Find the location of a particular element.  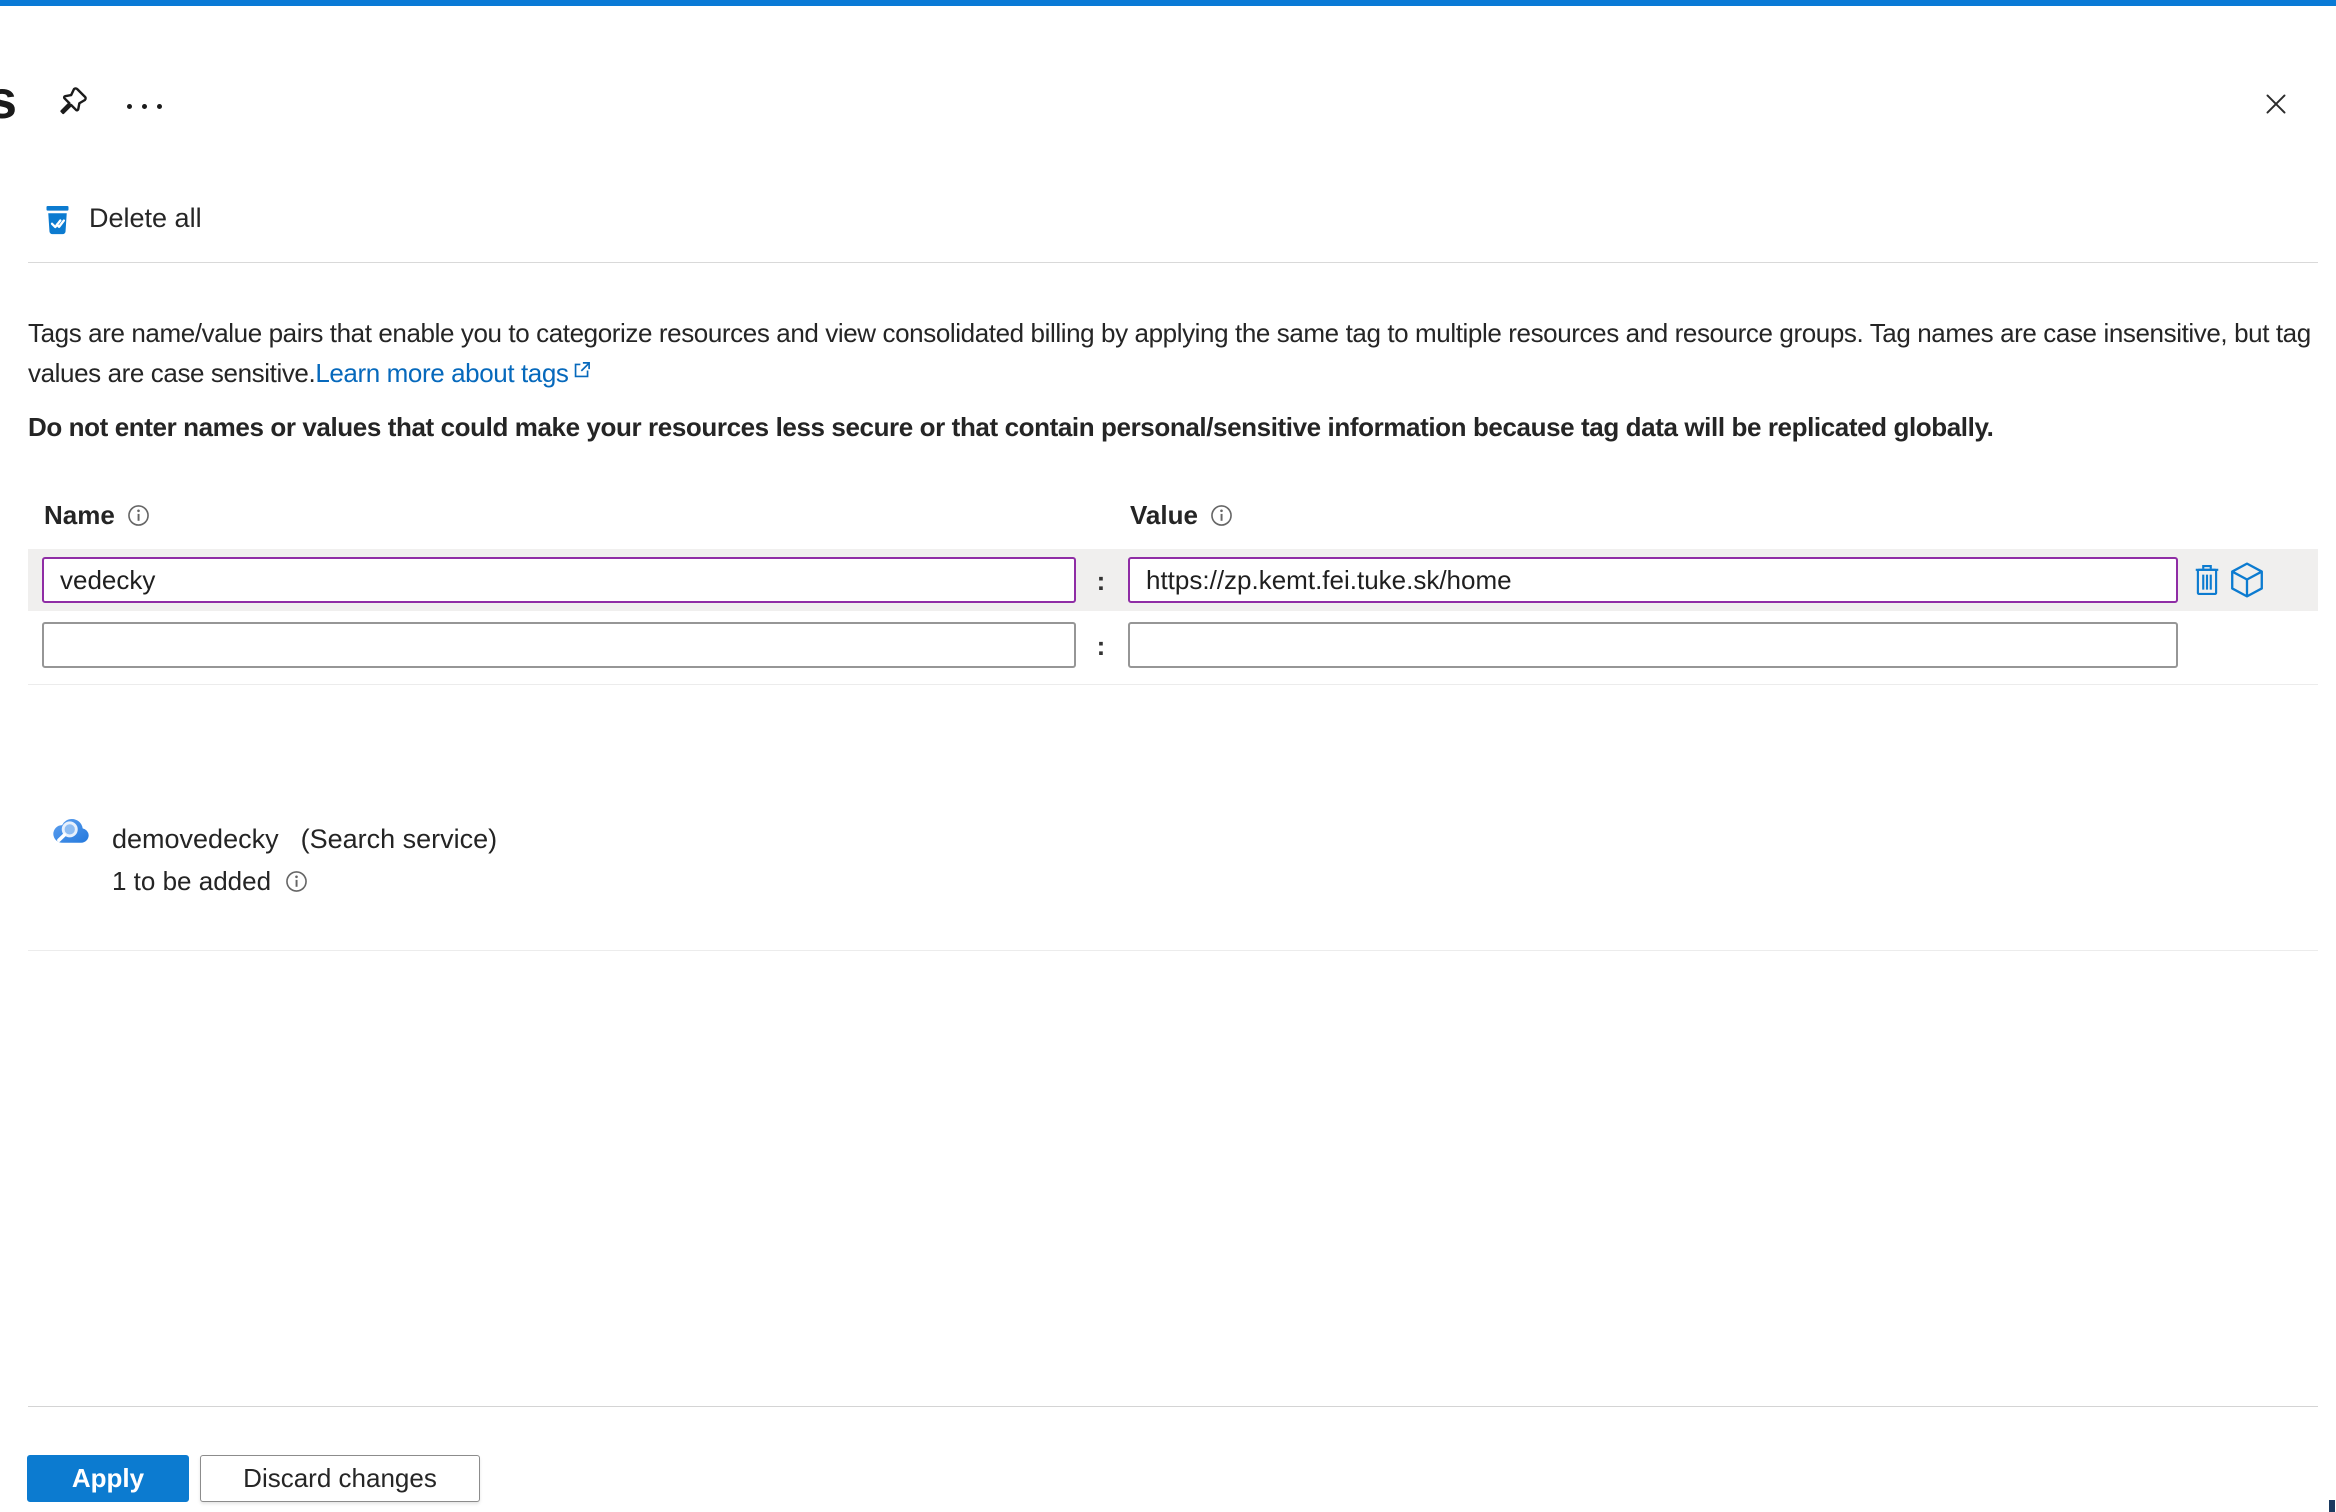

delete-all-icon is located at coordinates (57, 218).